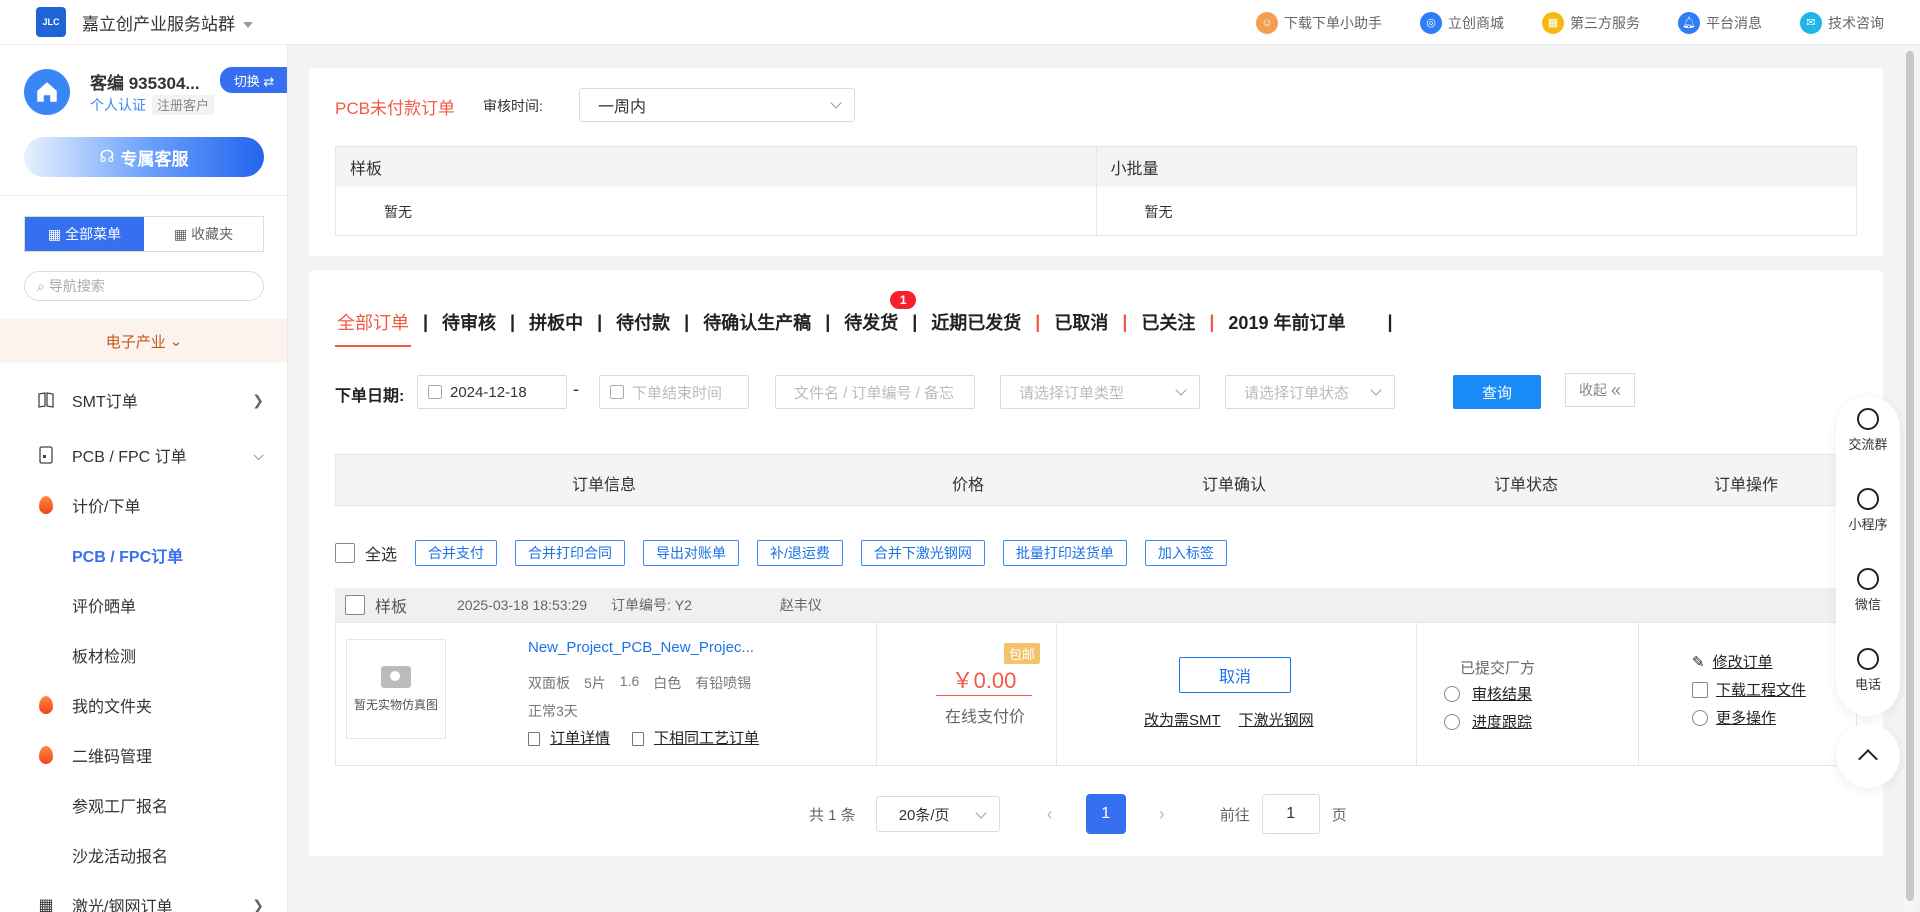 The image size is (1920, 912). I want to click on sidebar-item-my-folder: 我的文件夹, so click(143, 705).